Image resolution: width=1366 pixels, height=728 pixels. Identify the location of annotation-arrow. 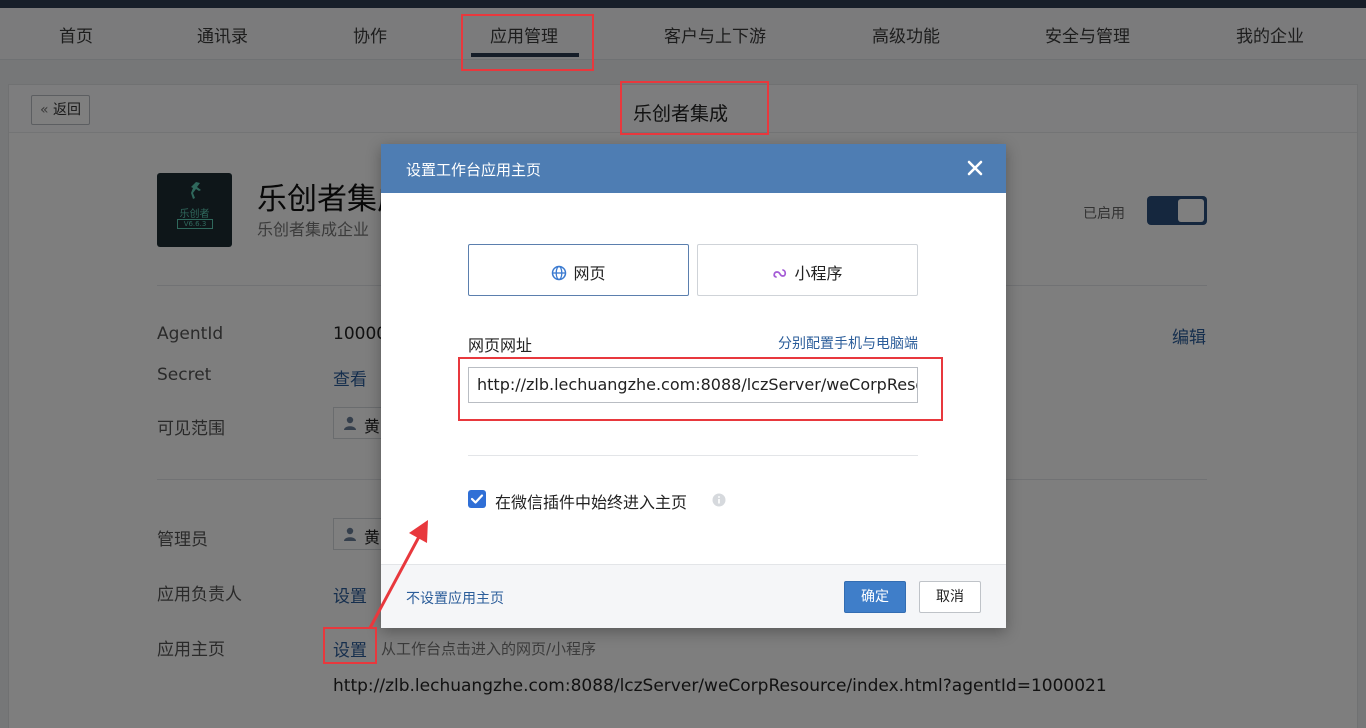
(398, 574).